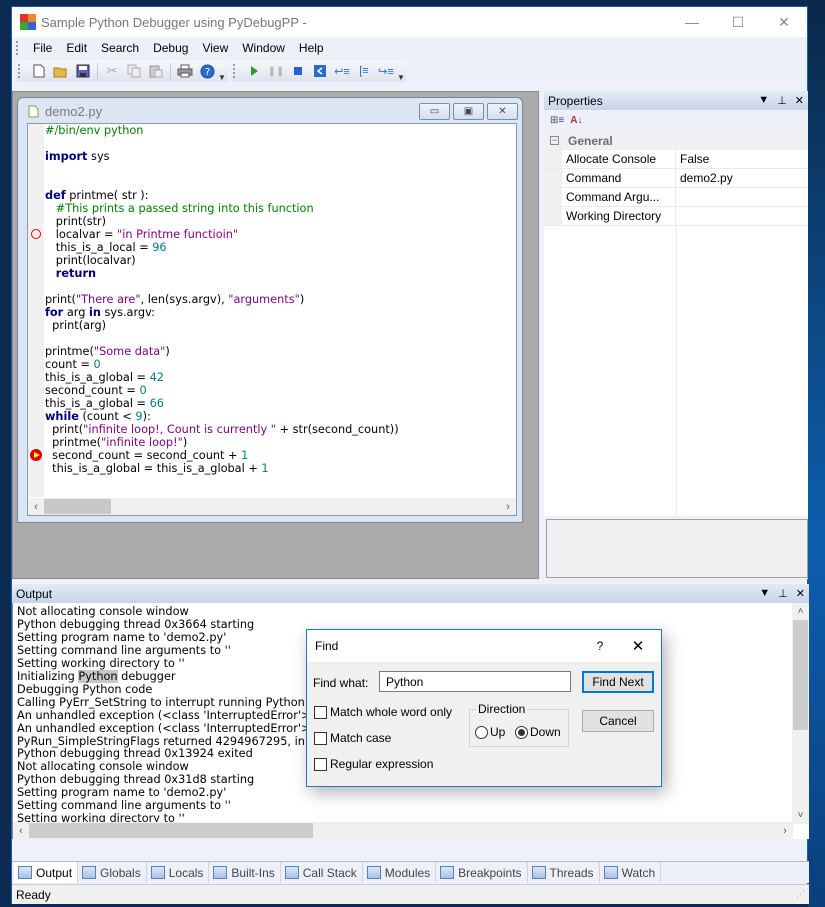  I want to click on code-line: this_is_a_global = this_is_a_global + 1, so click(222, 468).